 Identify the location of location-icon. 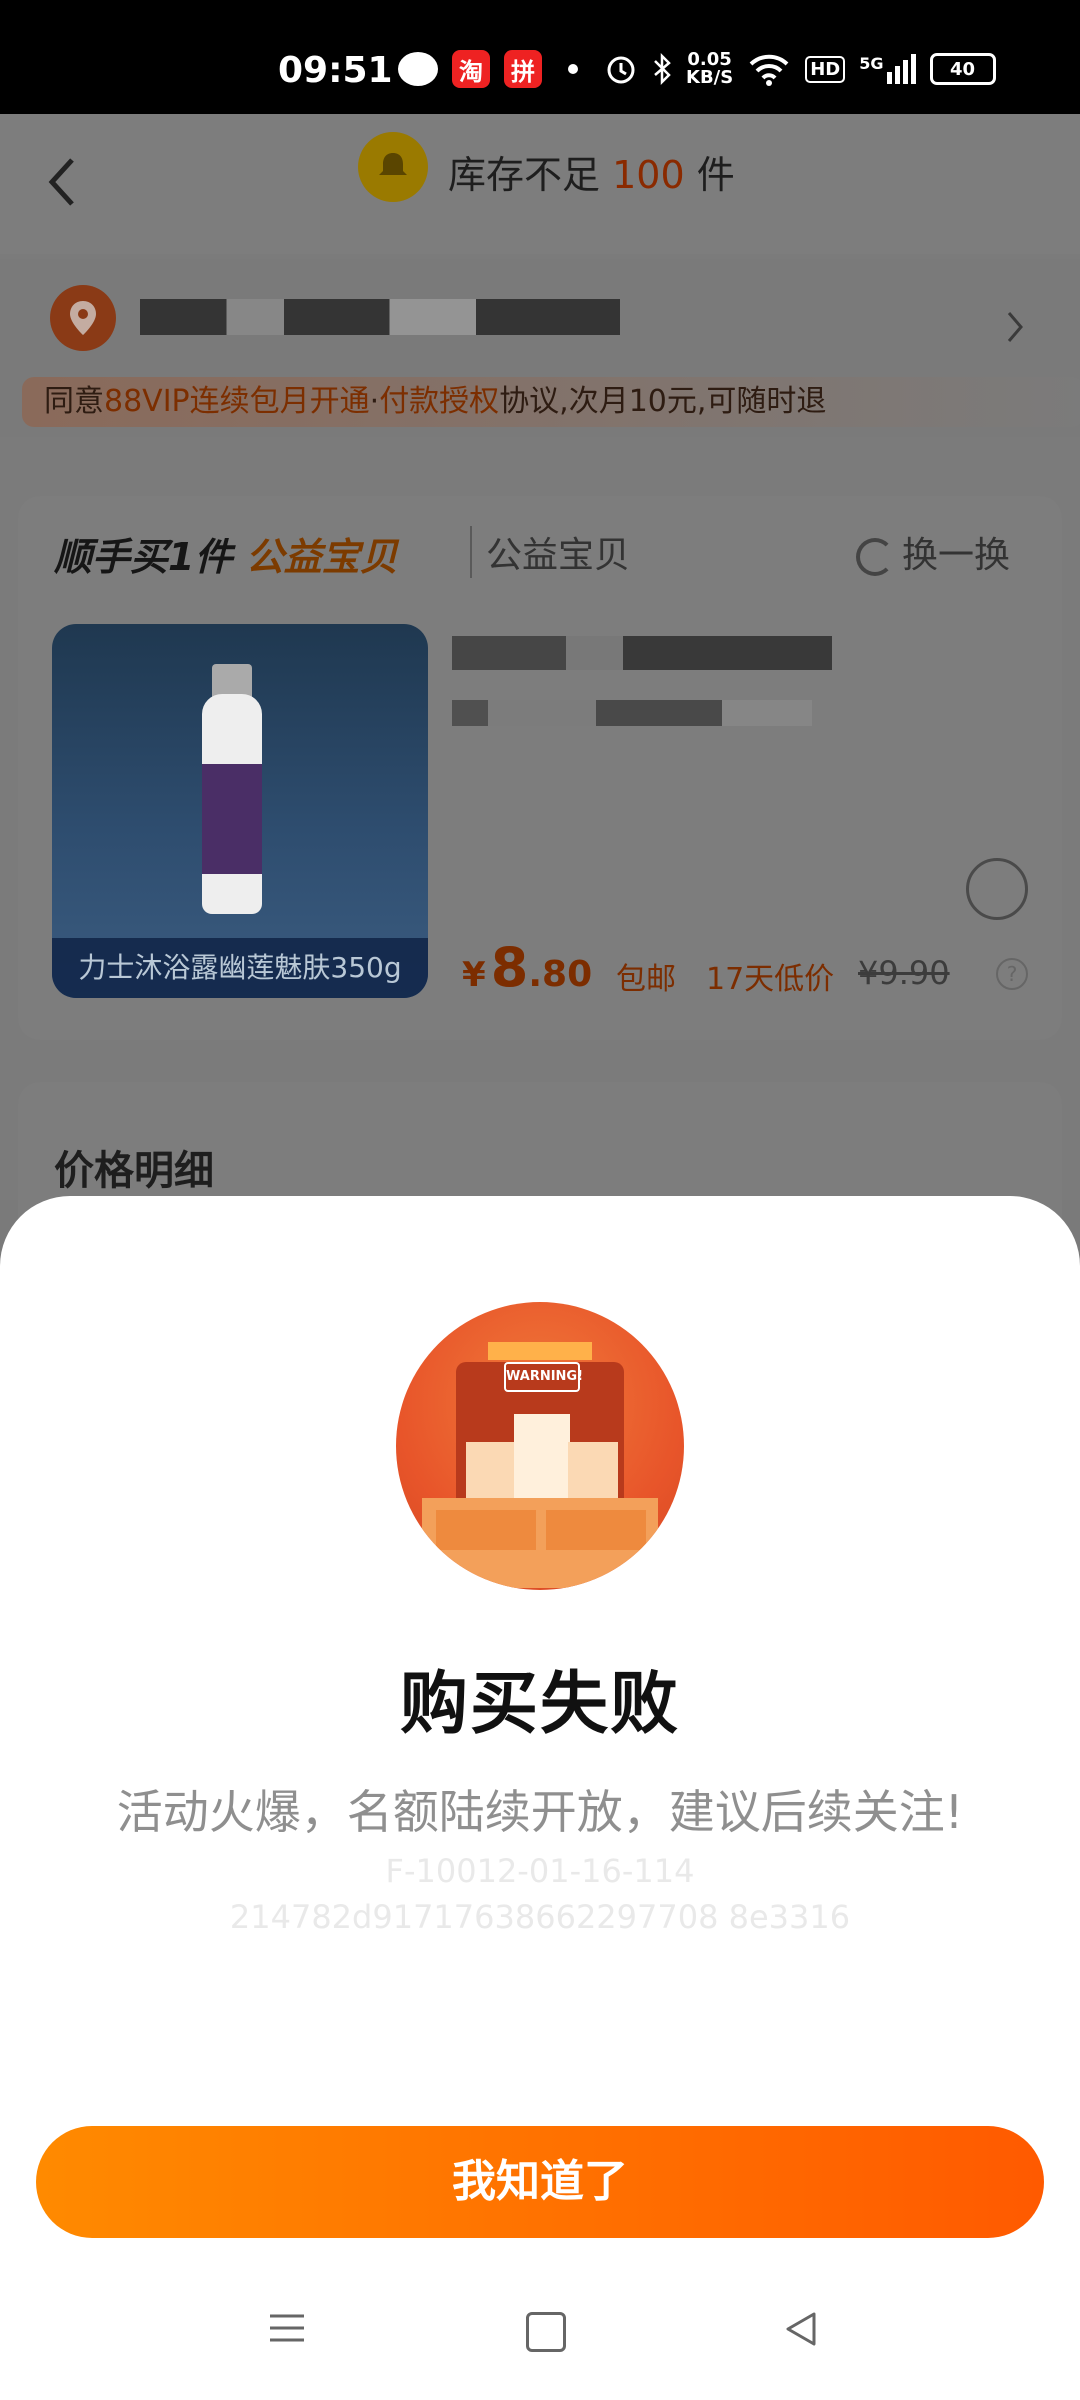
(83, 318).